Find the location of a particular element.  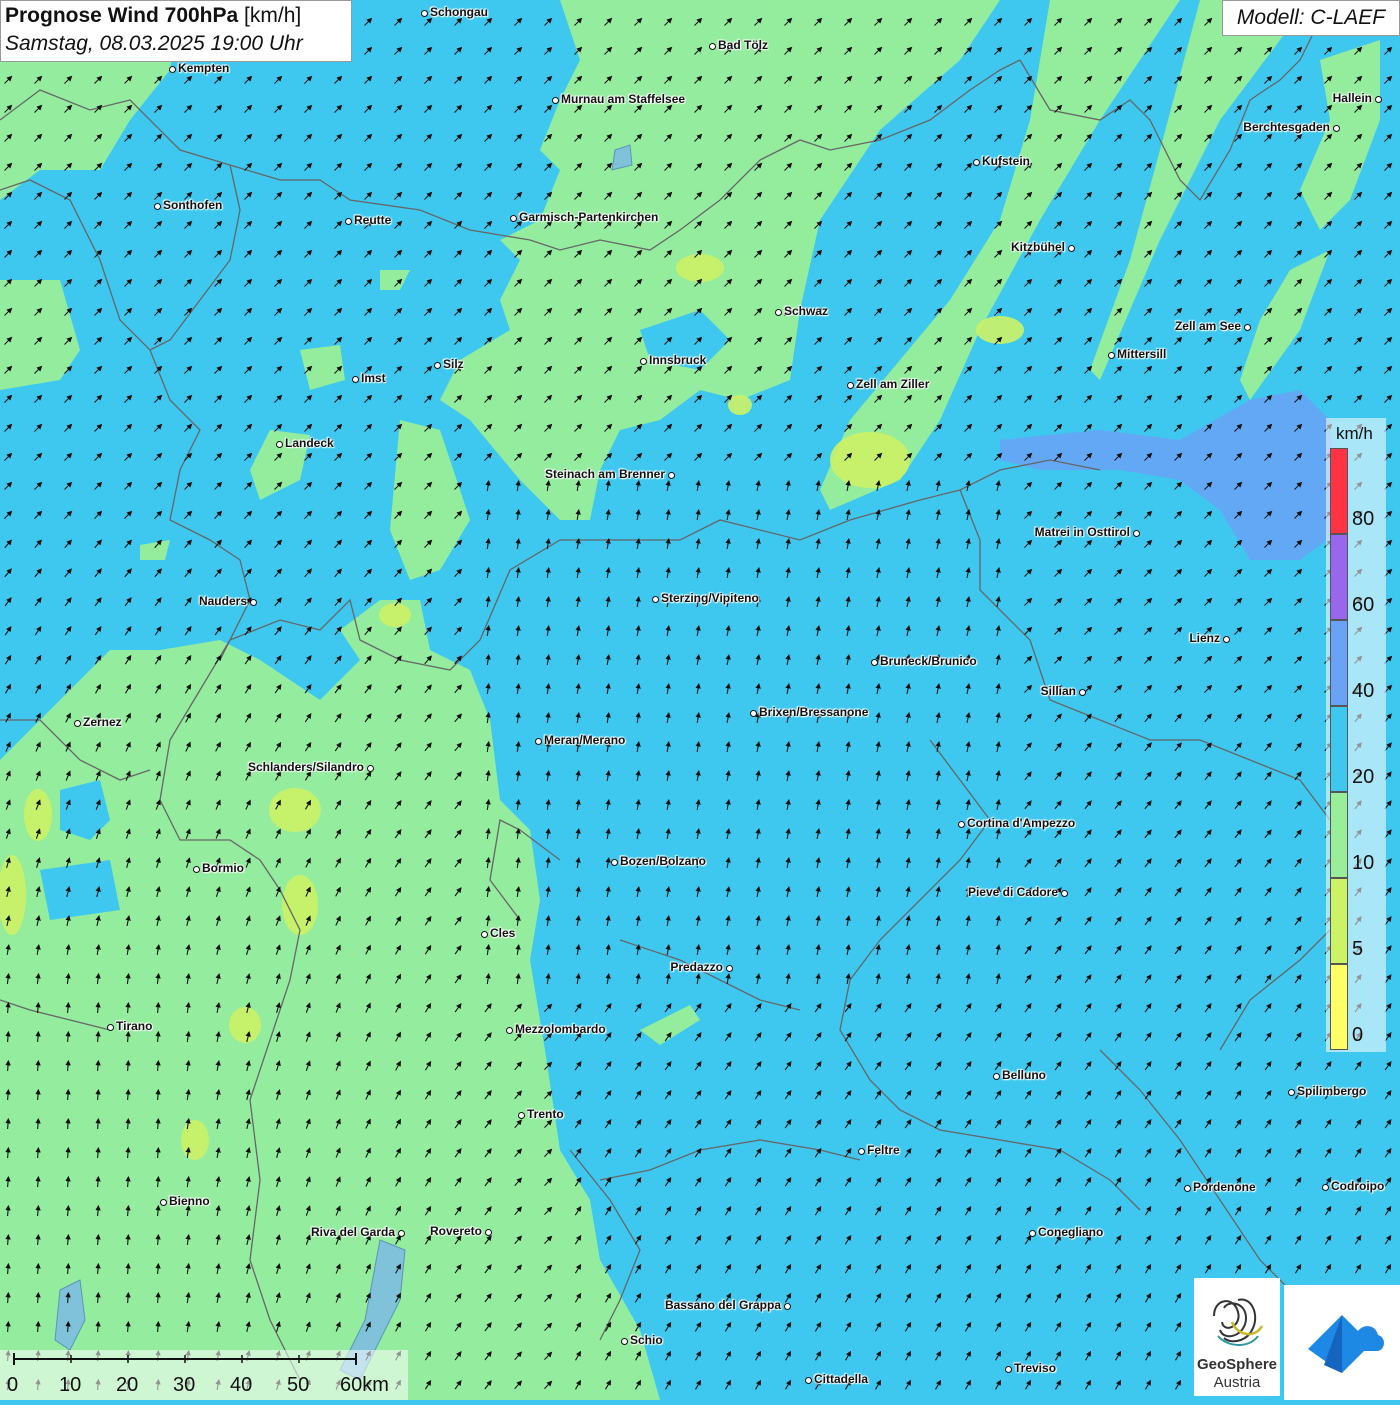

city-label: Pordenone is located at coordinates (1224, 1187).